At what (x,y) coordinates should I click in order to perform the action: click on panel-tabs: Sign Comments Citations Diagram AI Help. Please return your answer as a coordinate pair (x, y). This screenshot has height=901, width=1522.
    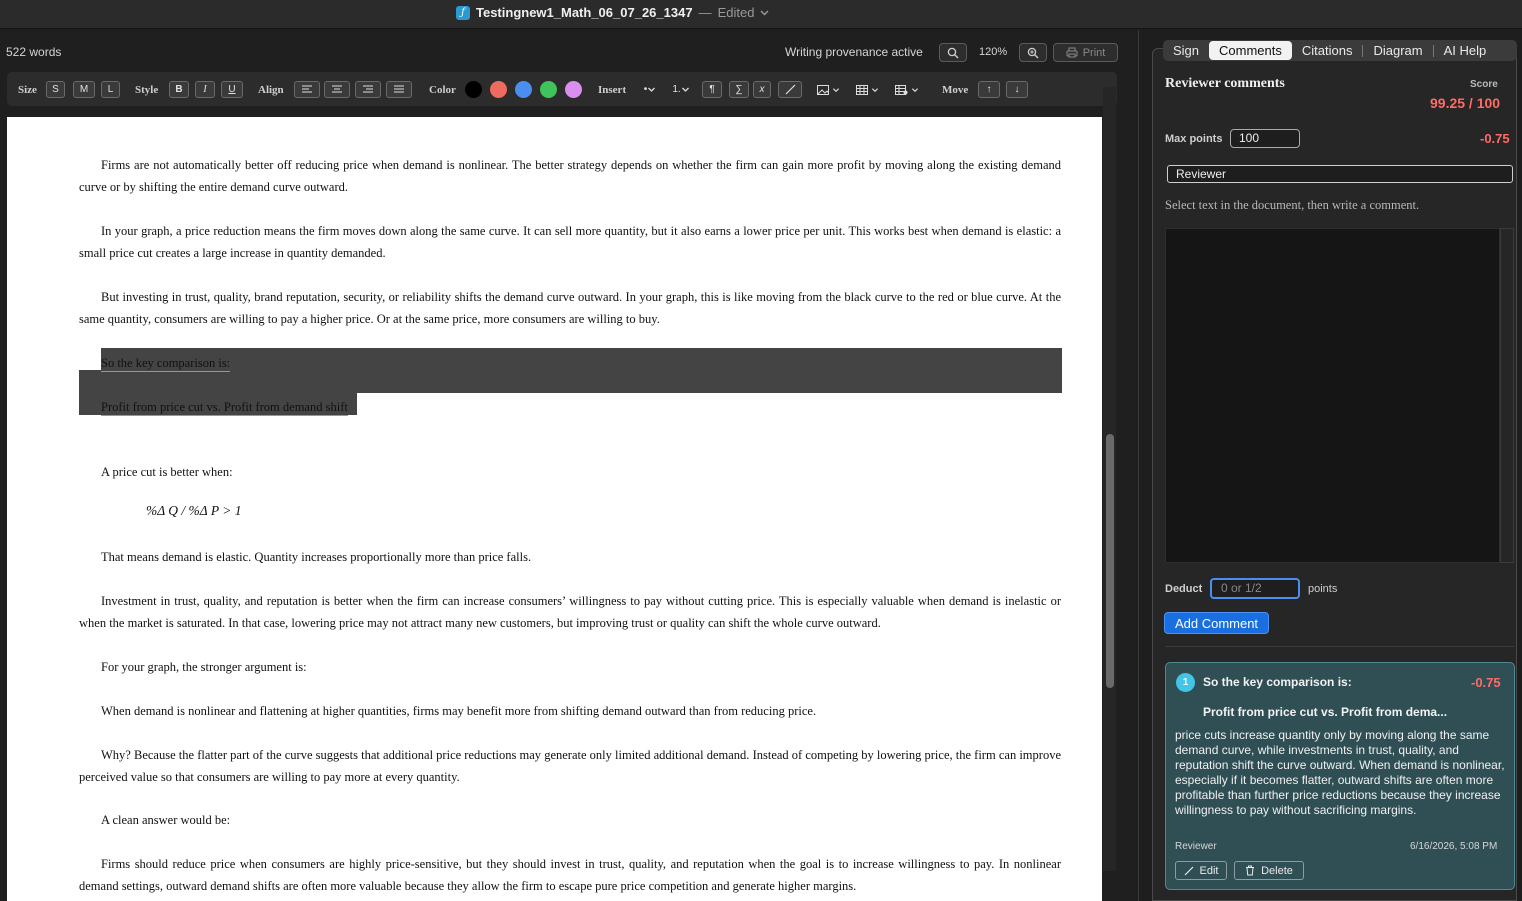
    Looking at the image, I should click on (1340, 50).